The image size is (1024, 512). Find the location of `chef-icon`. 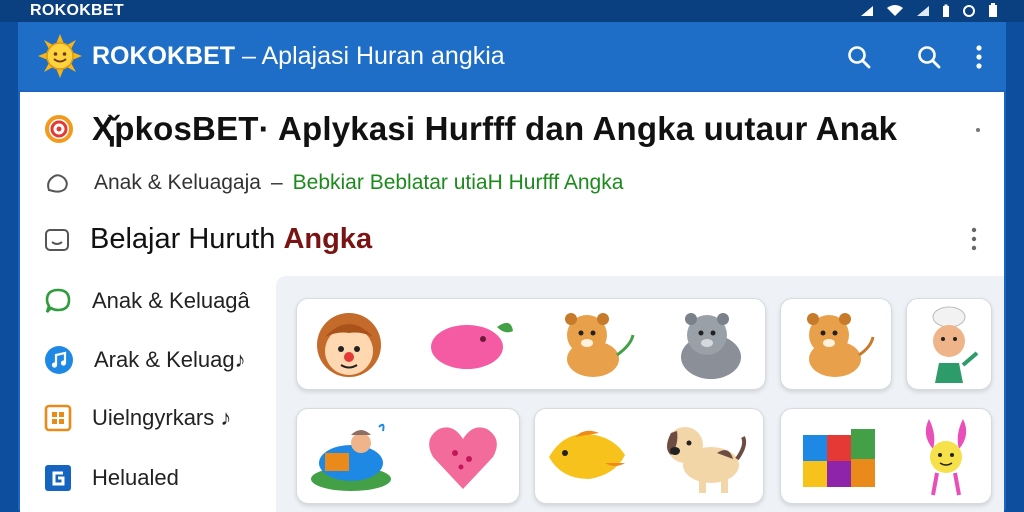

chef-icon is located at coordinates (955, 344).